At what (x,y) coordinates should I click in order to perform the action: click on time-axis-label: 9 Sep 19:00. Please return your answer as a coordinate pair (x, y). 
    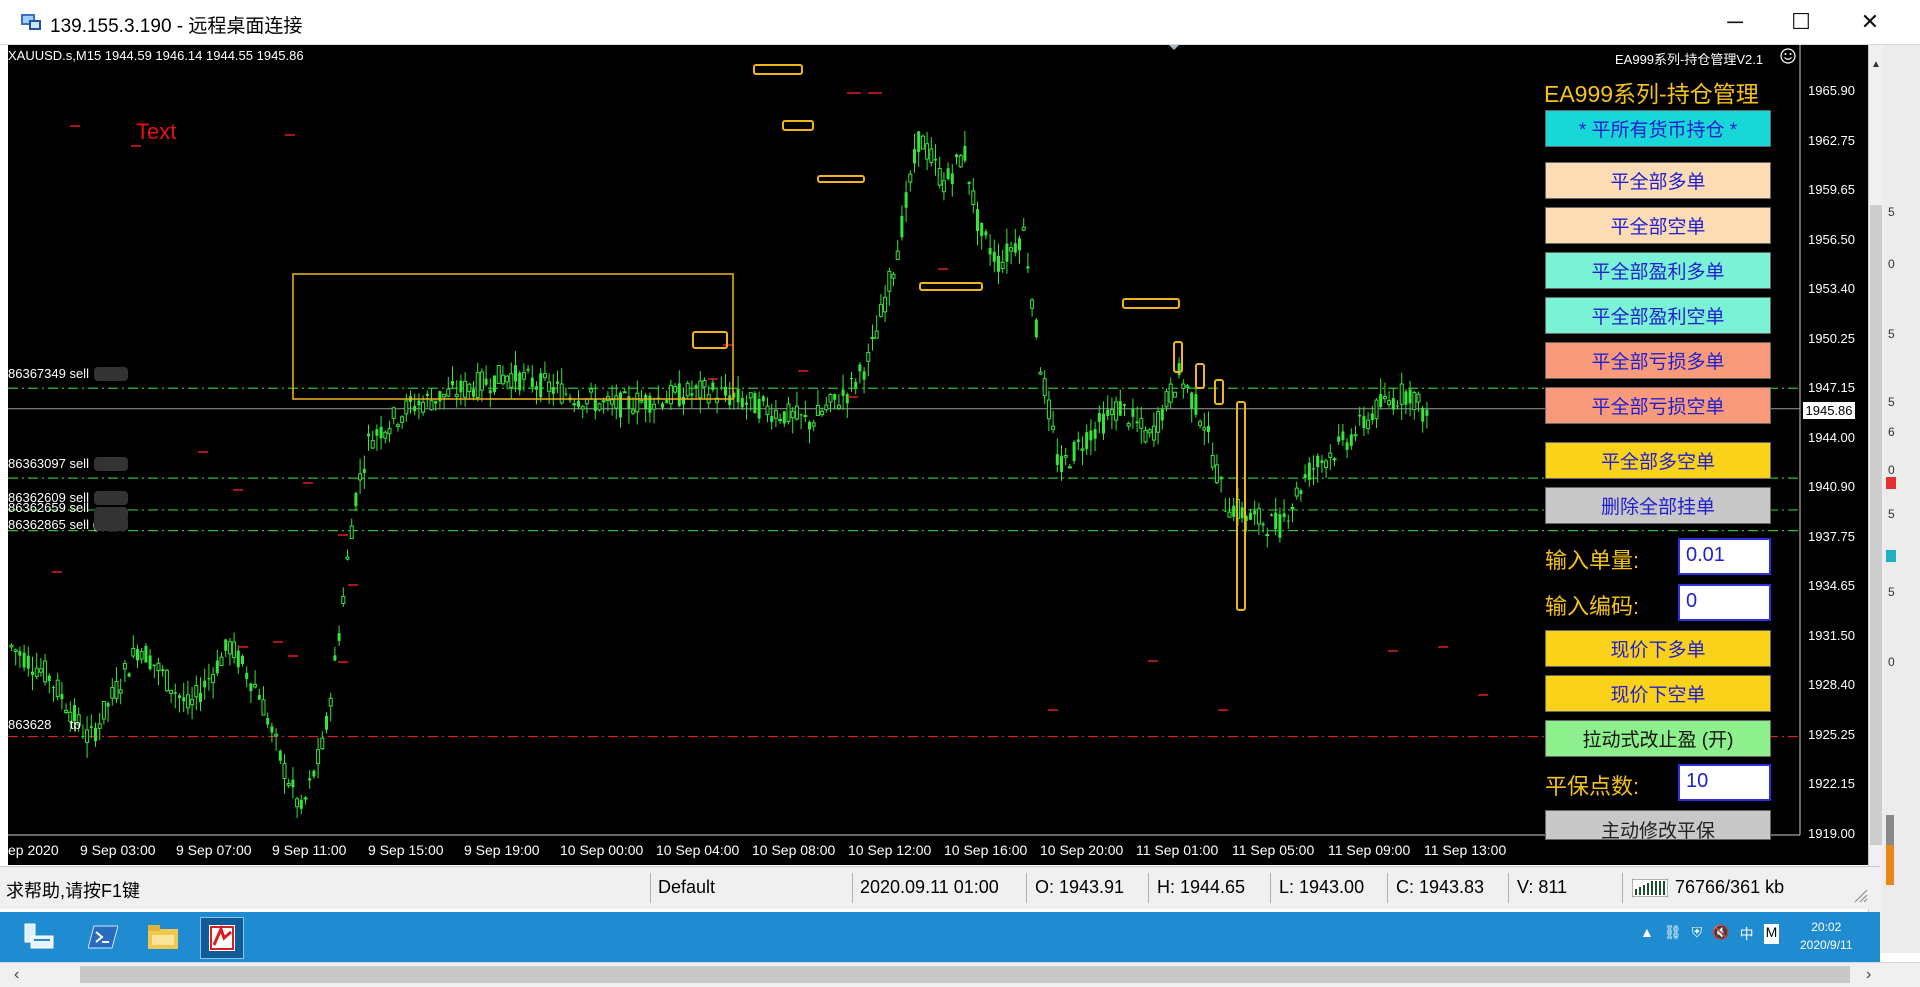
    Looking at the image, I should click on (502, 850).